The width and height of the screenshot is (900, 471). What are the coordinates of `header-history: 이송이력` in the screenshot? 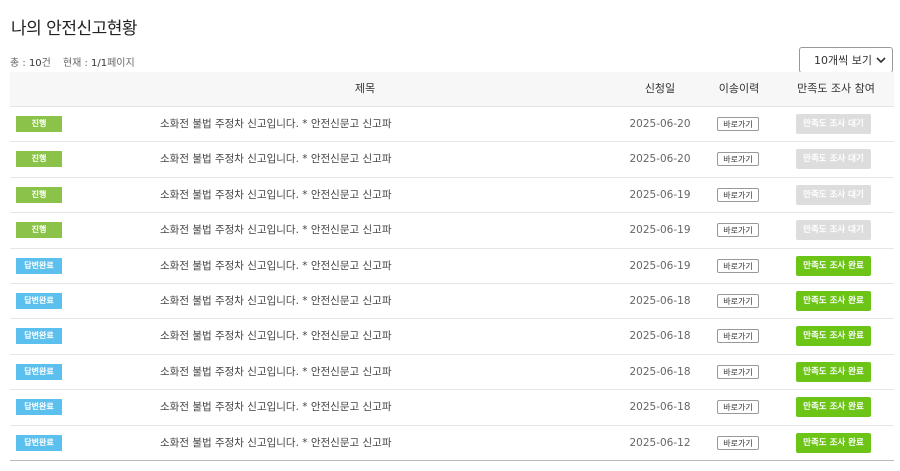 It's located at (739, 88).